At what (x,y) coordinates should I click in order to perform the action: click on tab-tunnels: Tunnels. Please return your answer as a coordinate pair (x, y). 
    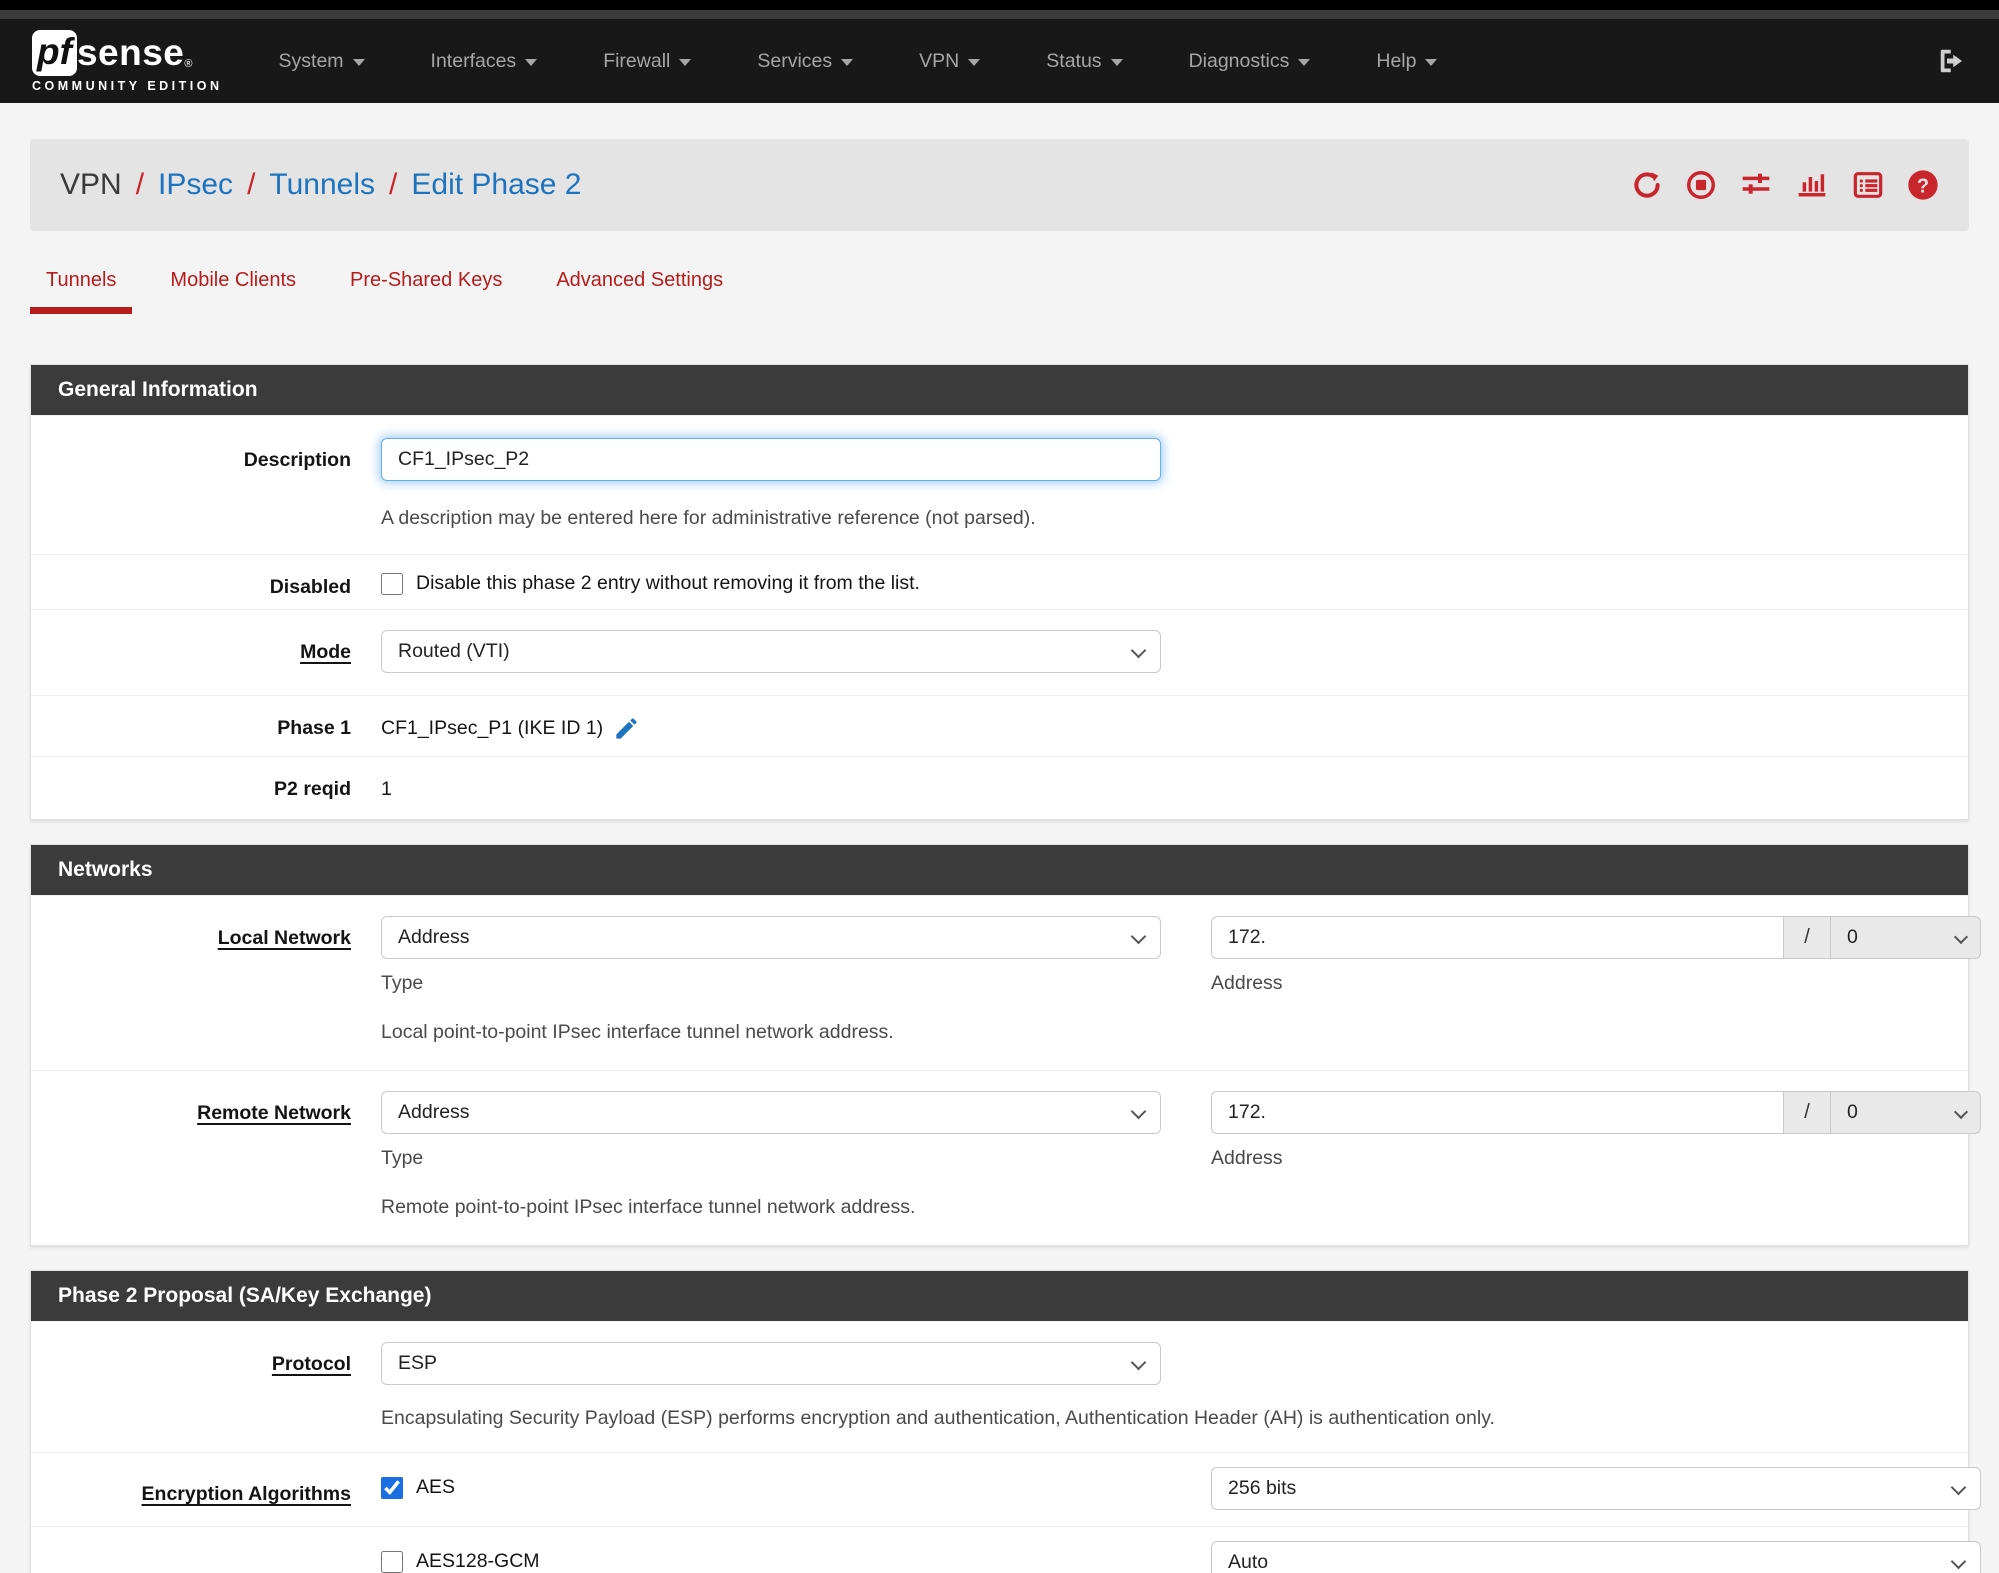
    Looking at the image, I should click on (81, 291).